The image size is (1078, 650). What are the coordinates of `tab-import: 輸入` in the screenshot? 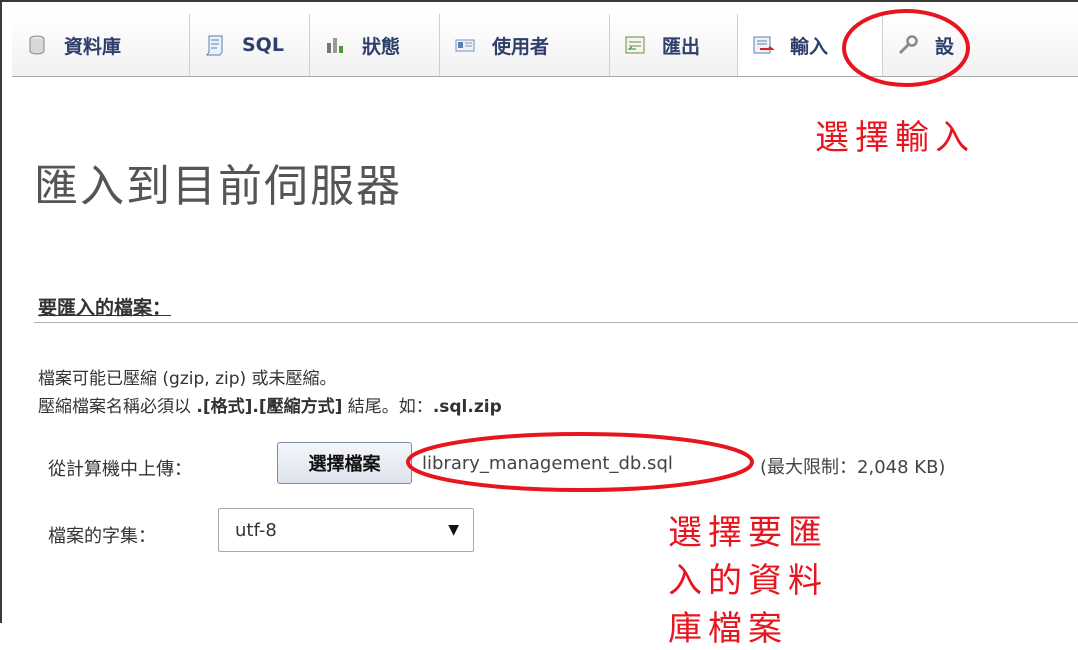 It's located at (810, 45).